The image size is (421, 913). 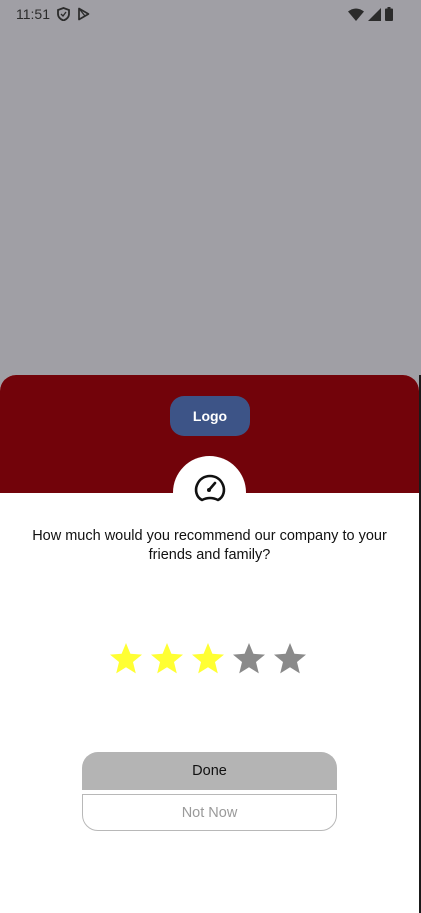 I want to click on not-now-button: Not Now, so click(x=209, y=812).